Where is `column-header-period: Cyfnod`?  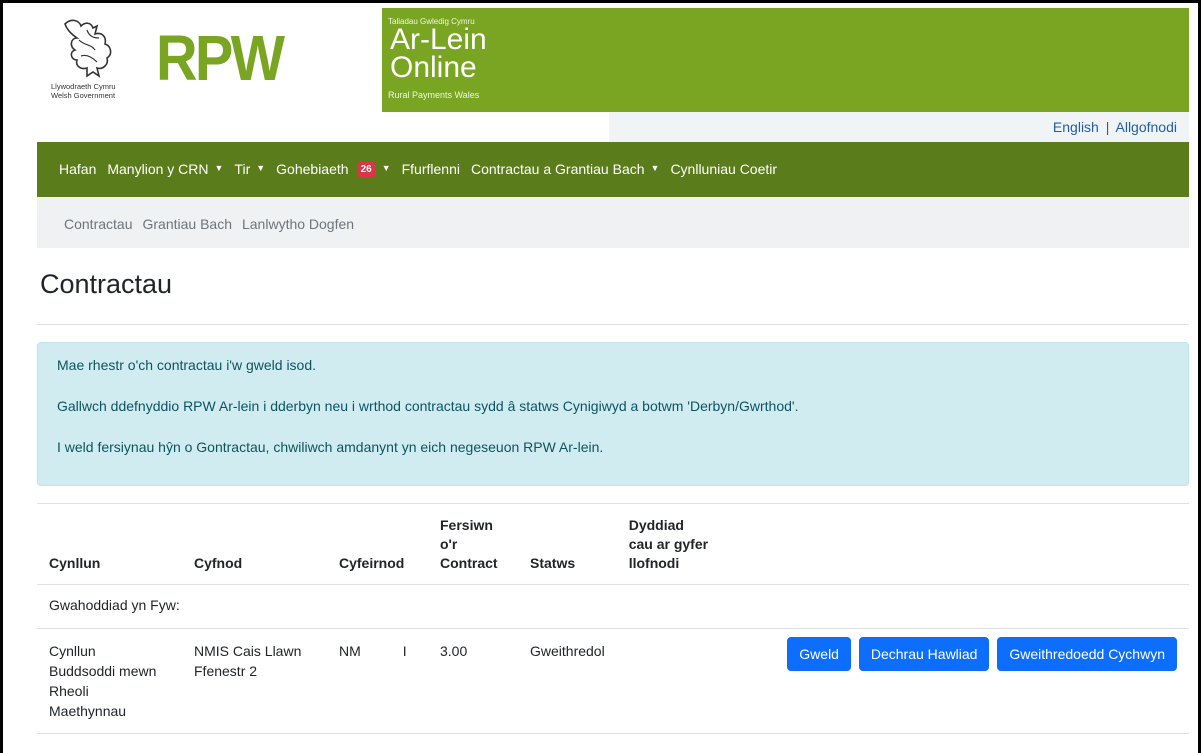
column-header-period: Cyfnod is located at coordinates (254, 544).